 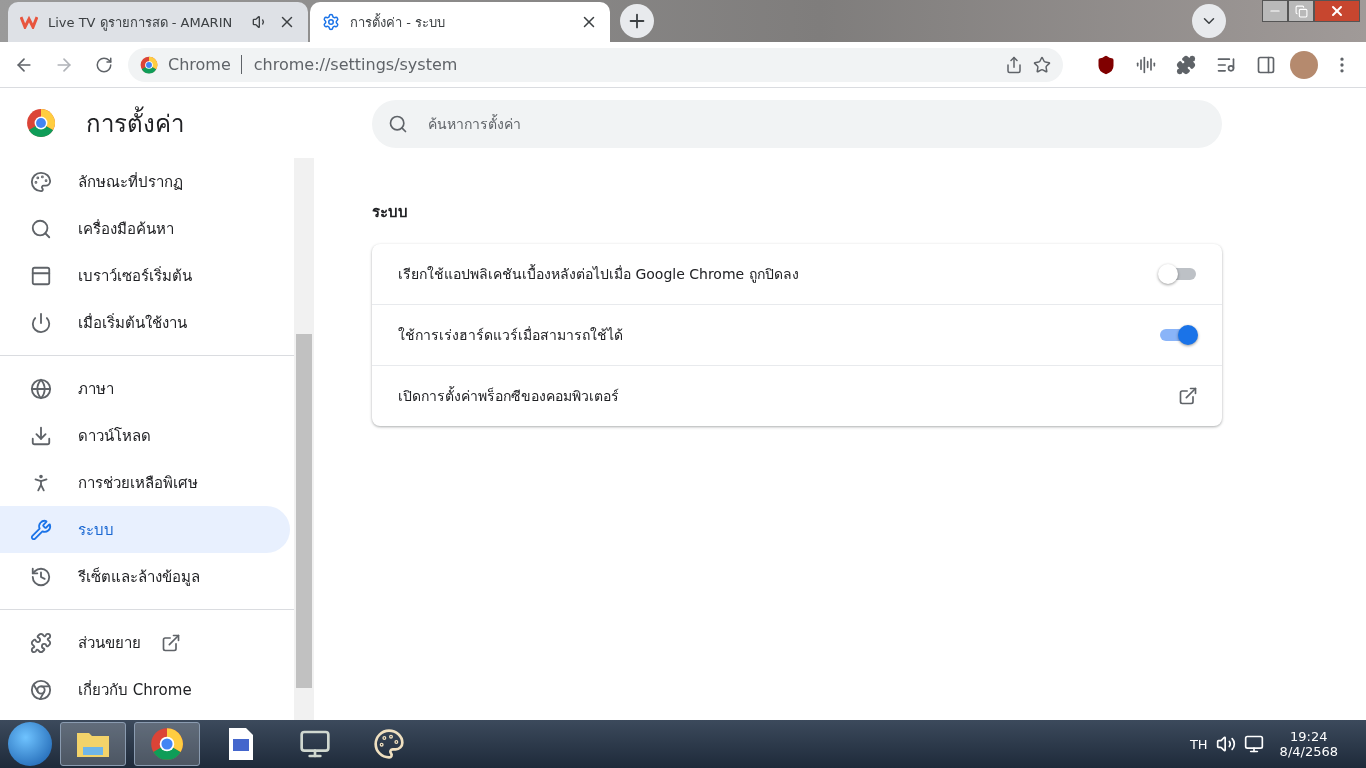 What do you see at coordinates (315, 744) in the screenshot?
I see `monitor-icon` at bounding box center [315, 744].